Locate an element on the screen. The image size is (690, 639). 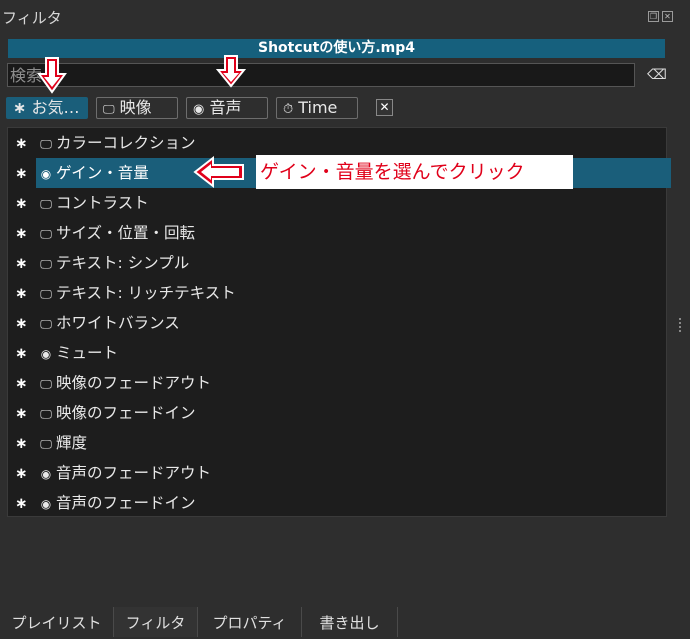
filter-label: ミュート is located at coordinates (87, 353).